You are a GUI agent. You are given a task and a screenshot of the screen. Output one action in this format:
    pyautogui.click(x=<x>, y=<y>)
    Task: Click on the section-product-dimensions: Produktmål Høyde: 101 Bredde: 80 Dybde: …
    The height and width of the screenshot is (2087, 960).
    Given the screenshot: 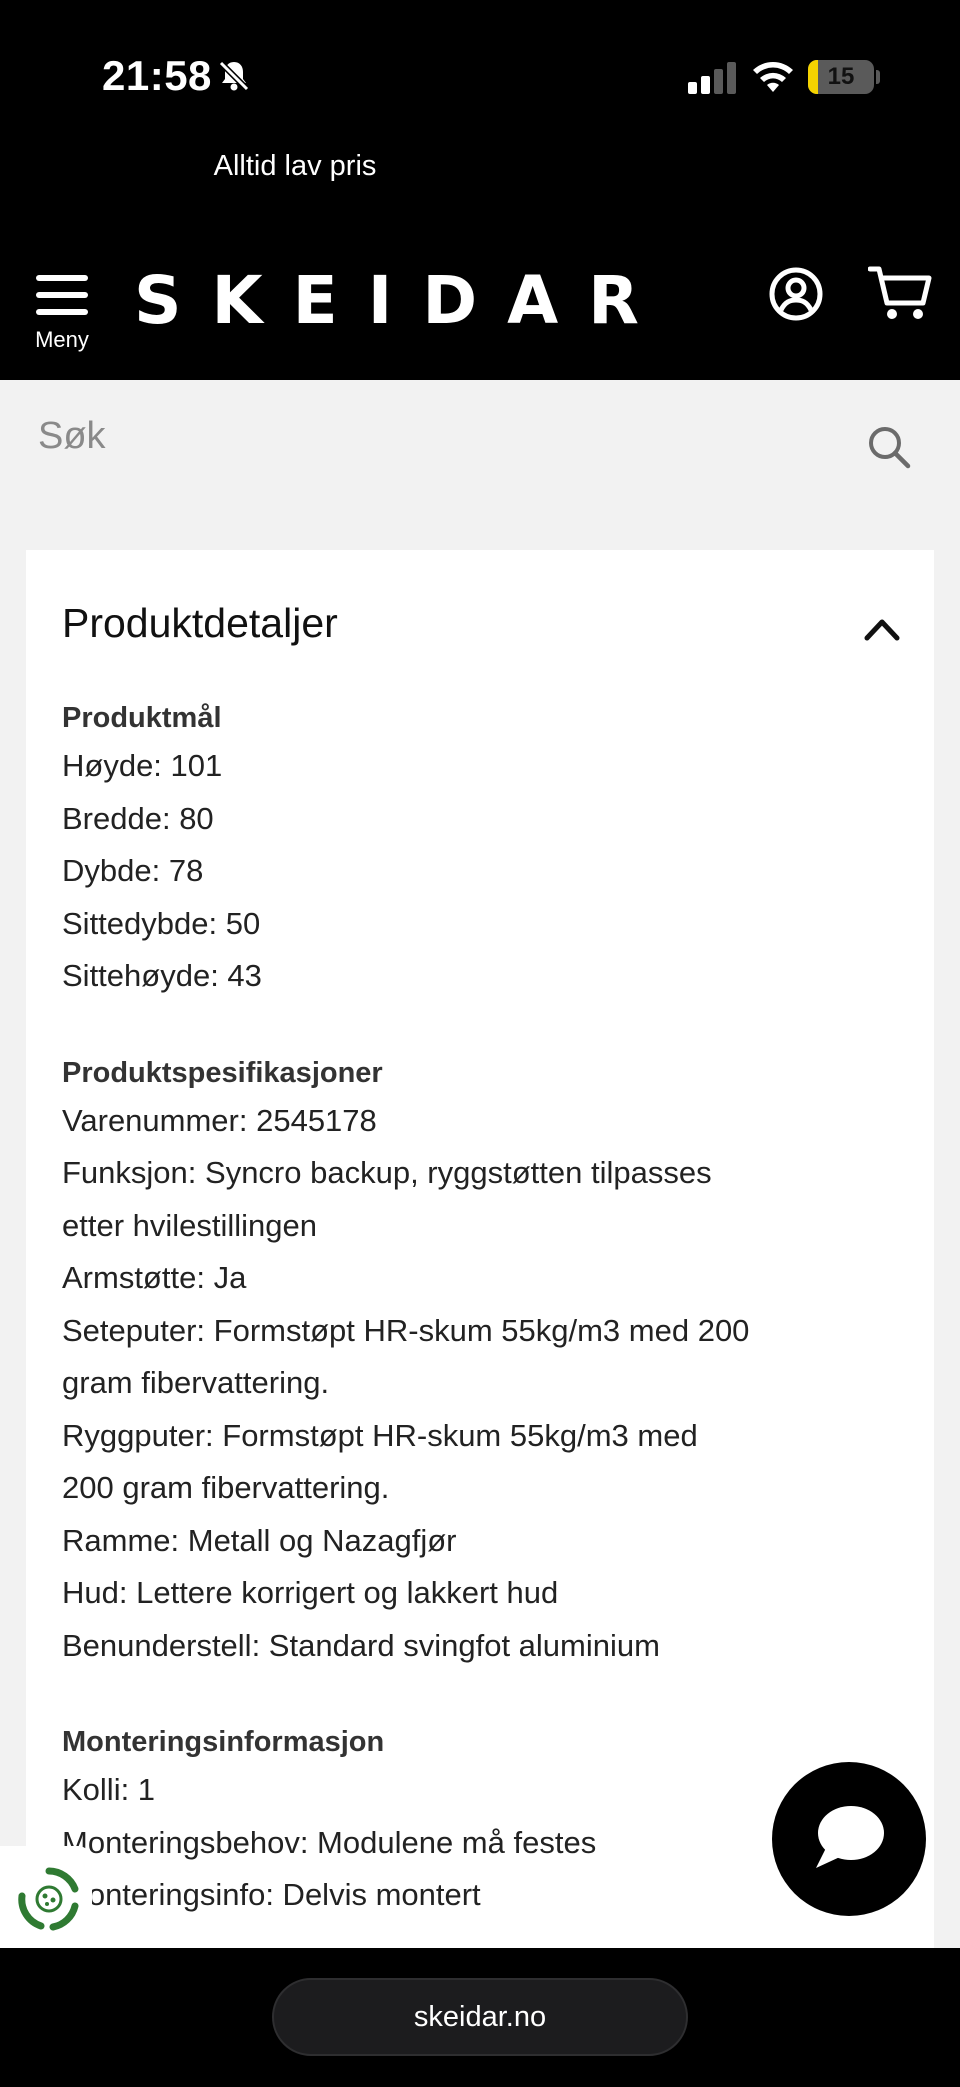 What is the action you would take?
    pyautogui.click(x=492, y=849)
    